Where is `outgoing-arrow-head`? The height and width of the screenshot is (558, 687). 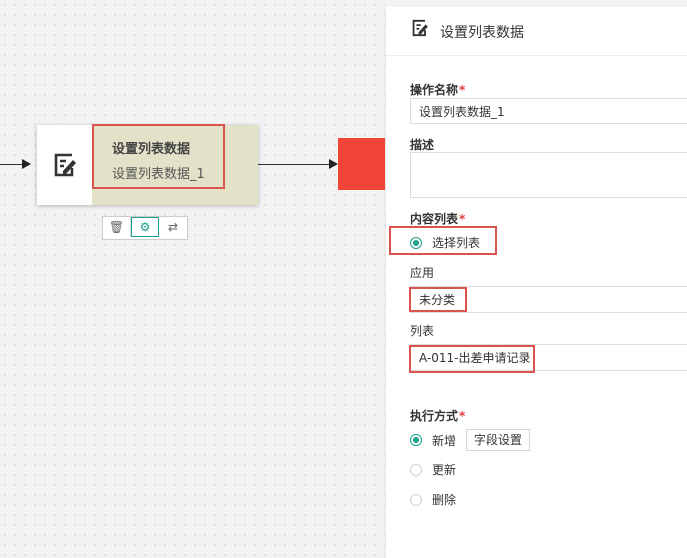
outgoing-arrow-head is located at coordinates (333, 164).